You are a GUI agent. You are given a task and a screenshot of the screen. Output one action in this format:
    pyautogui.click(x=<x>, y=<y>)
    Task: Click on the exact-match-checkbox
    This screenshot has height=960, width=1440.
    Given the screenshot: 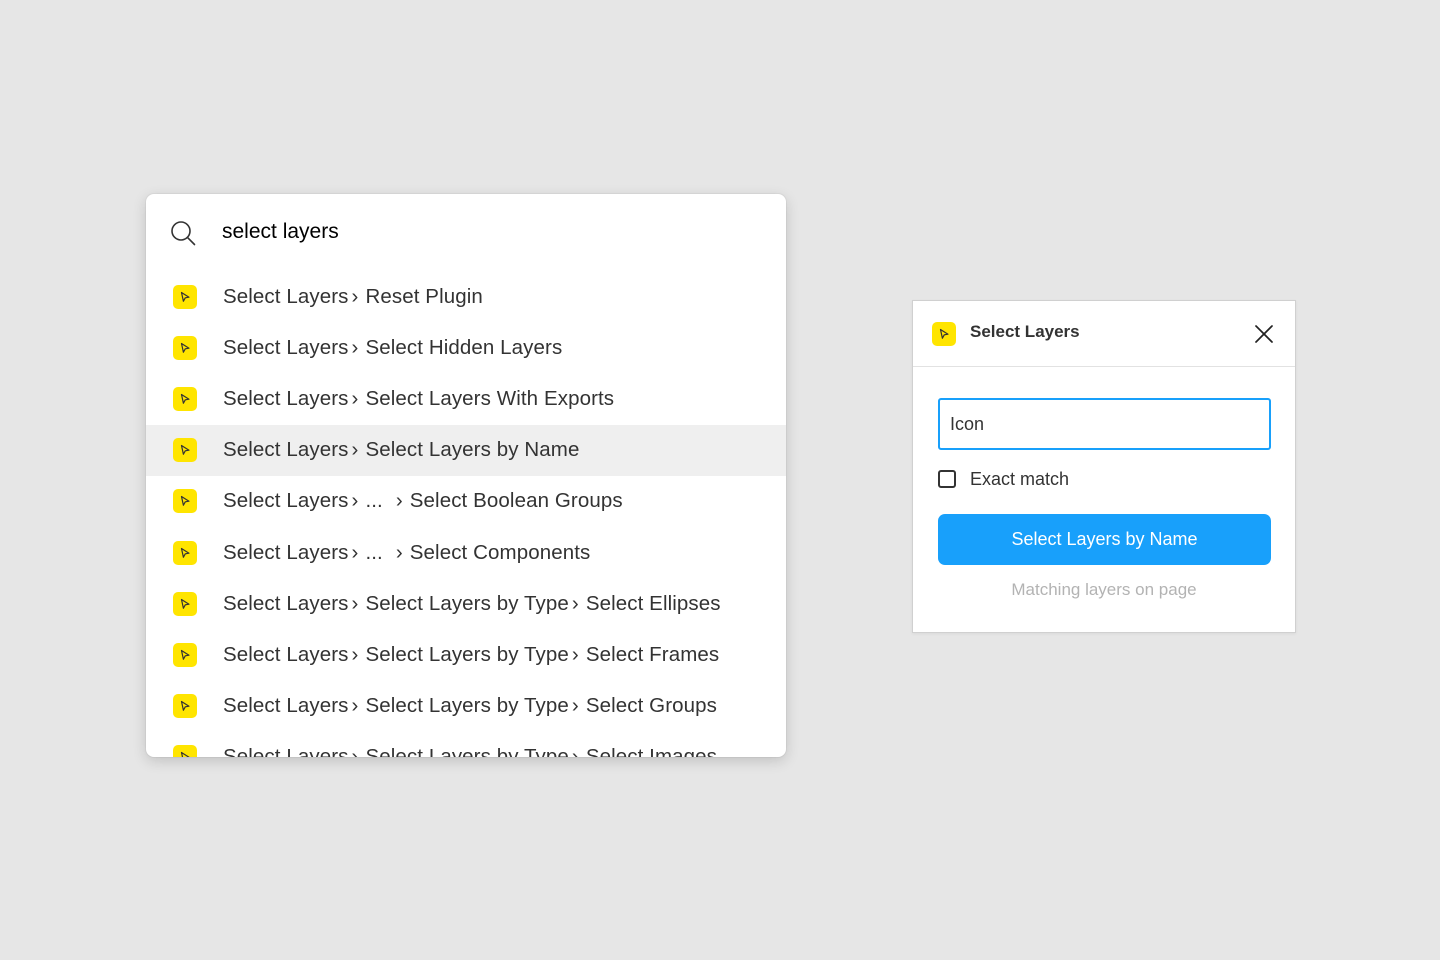 What is the action you would take?
    pyautogui.click(x=947, y=479)
    